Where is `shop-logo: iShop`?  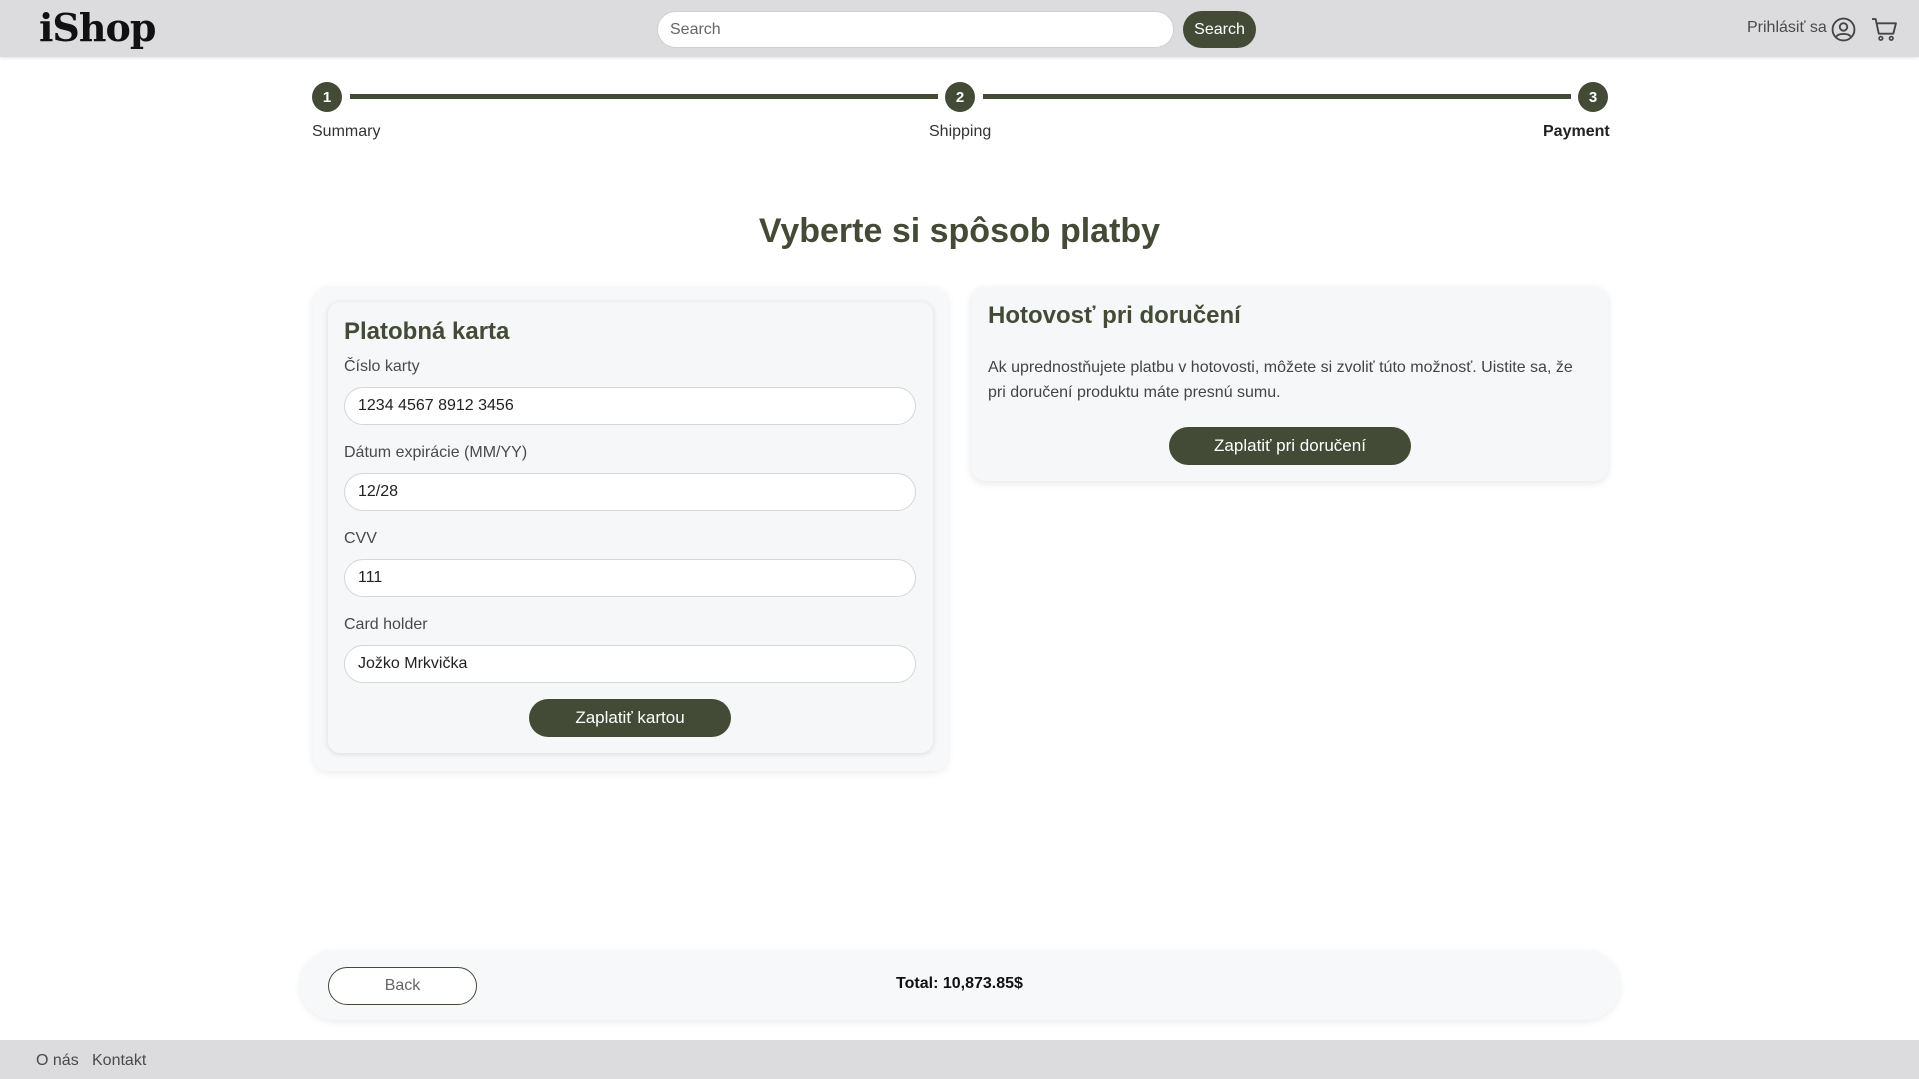 shop-logo: iShop is located at coordinates (97, 28).